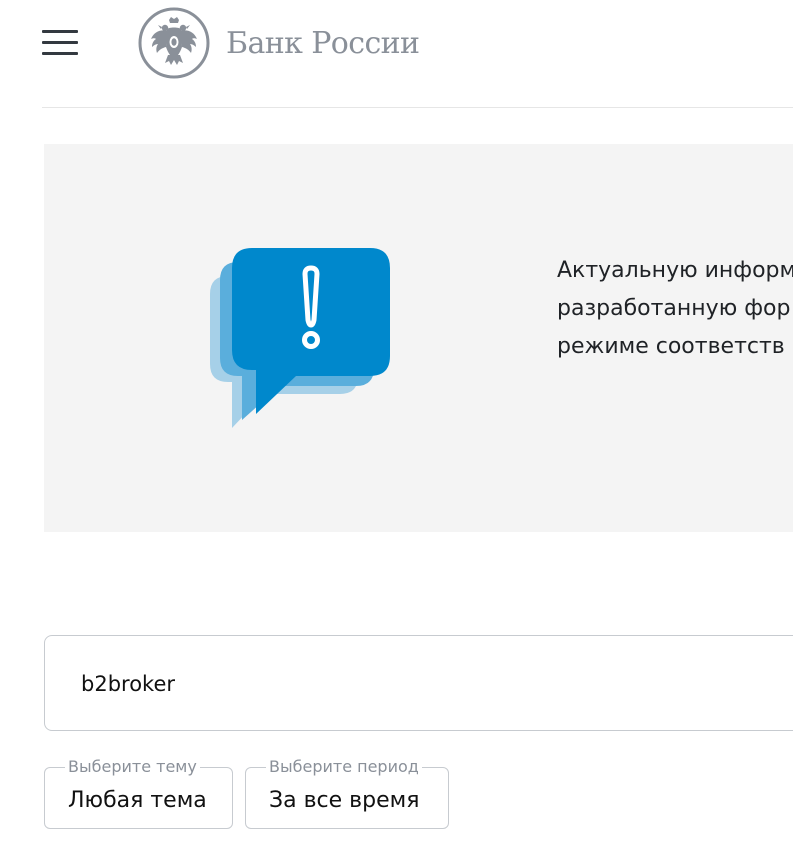 The width and height of the screenshot is (793, 857). I want to click on double-headed-eagle-emblem-icon, so click(174, 43).